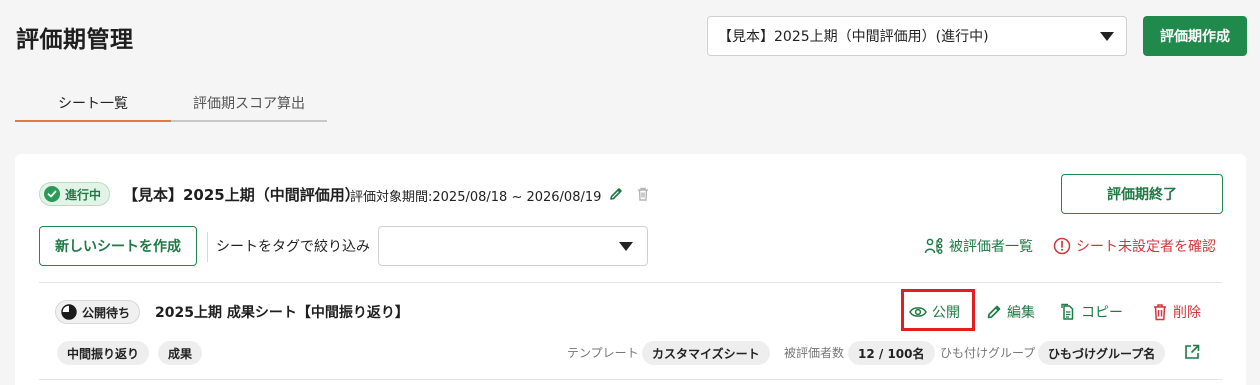 This screenshot has width=1260, height=385. Describe the element at coordinates (938, 310) in the screenshot. I see `highlight-box` at that location.